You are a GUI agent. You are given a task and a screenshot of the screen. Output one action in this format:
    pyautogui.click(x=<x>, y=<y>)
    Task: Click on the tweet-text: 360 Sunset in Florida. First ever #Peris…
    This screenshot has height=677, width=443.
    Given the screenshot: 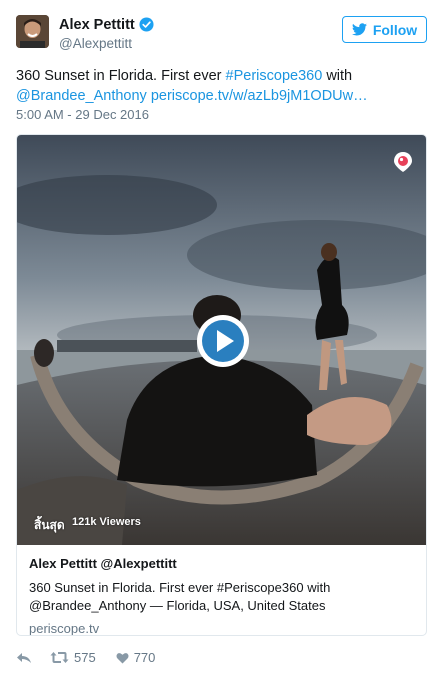 What is the action you would take?
    pyautogui.click(x=221, y=86)
    